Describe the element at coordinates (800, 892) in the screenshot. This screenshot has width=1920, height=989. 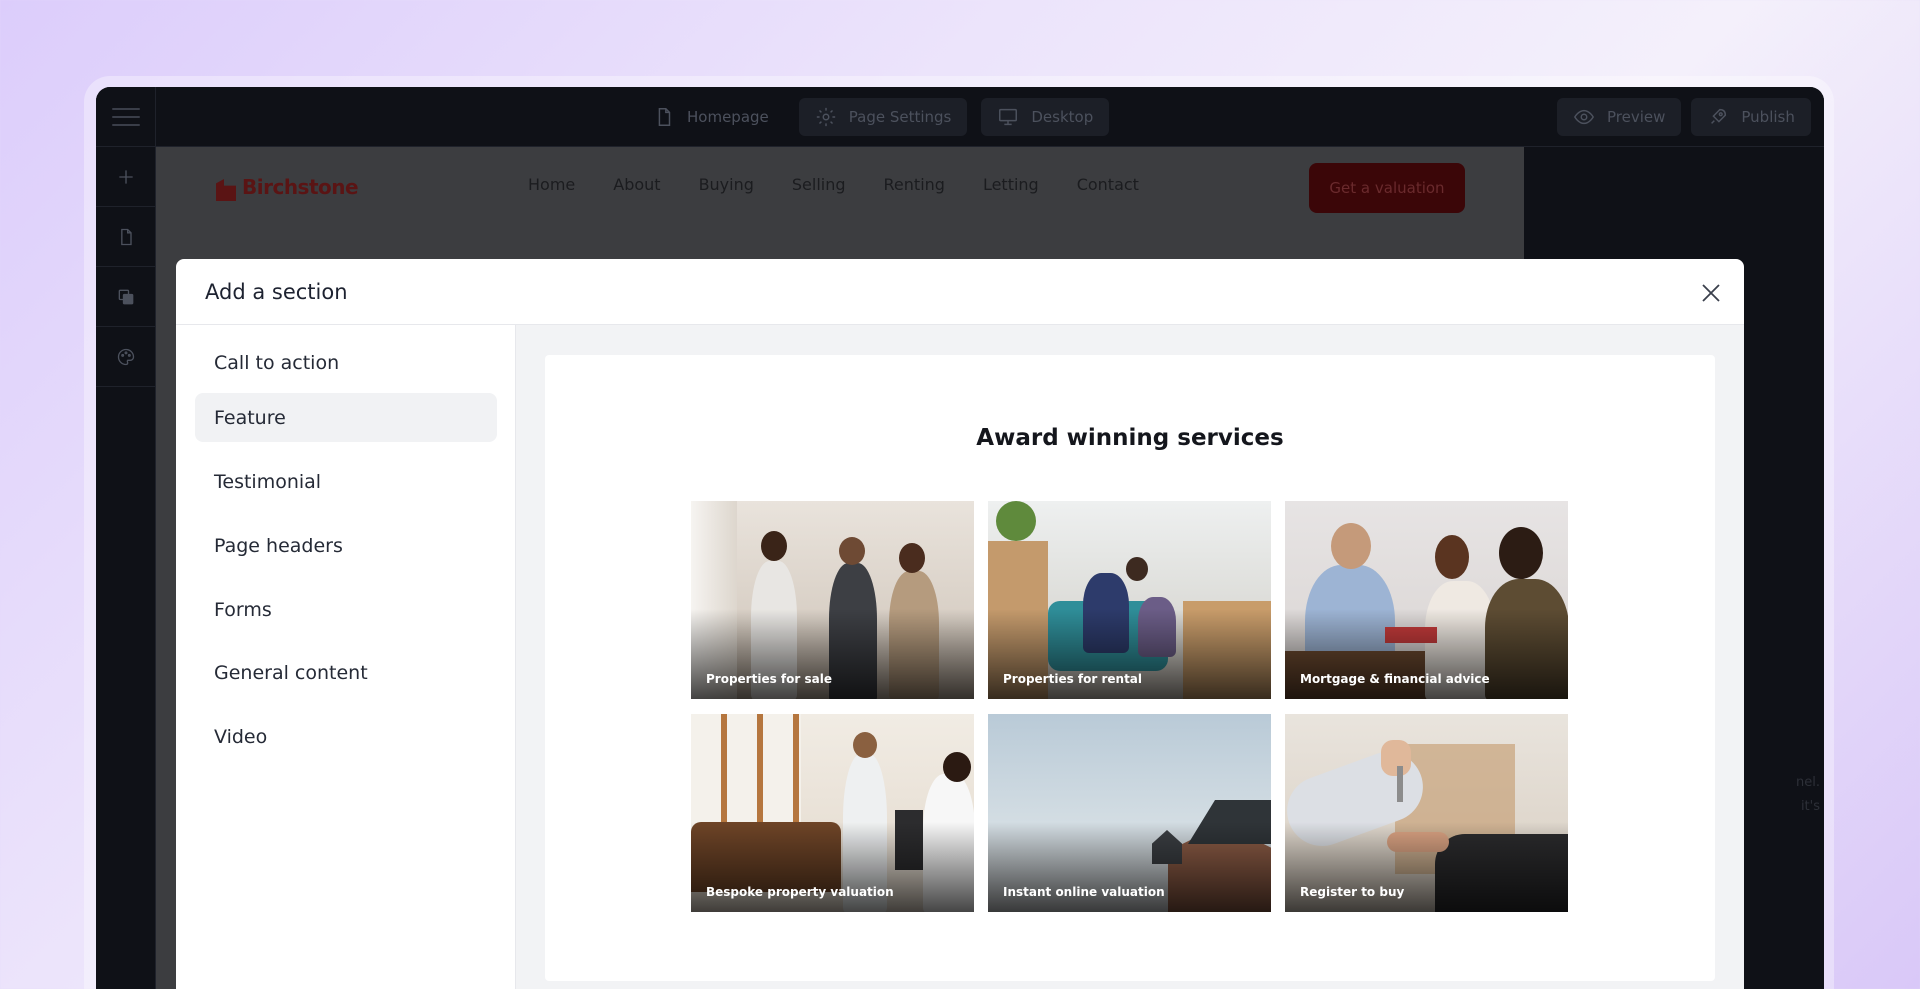
I see `tile-caption: Bespoke property valuation` at that location.